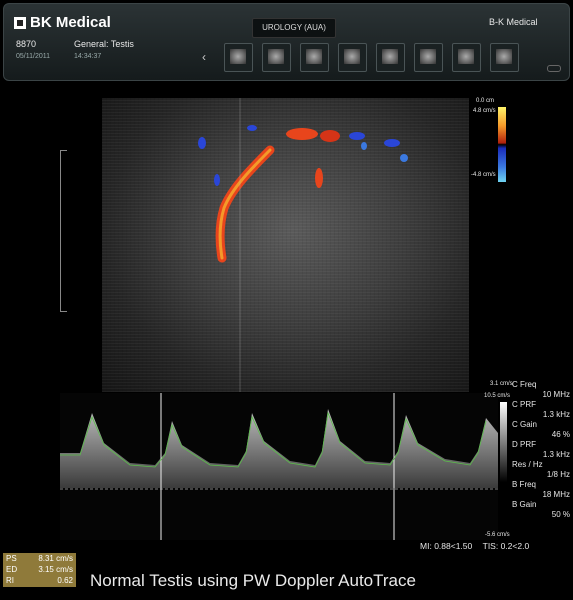 The image size is (573, 600). What do you see at coordinates (33, 56) in the screenshot?
I see `exam-date: 05/11/2011` at bounding box center [33, 56].